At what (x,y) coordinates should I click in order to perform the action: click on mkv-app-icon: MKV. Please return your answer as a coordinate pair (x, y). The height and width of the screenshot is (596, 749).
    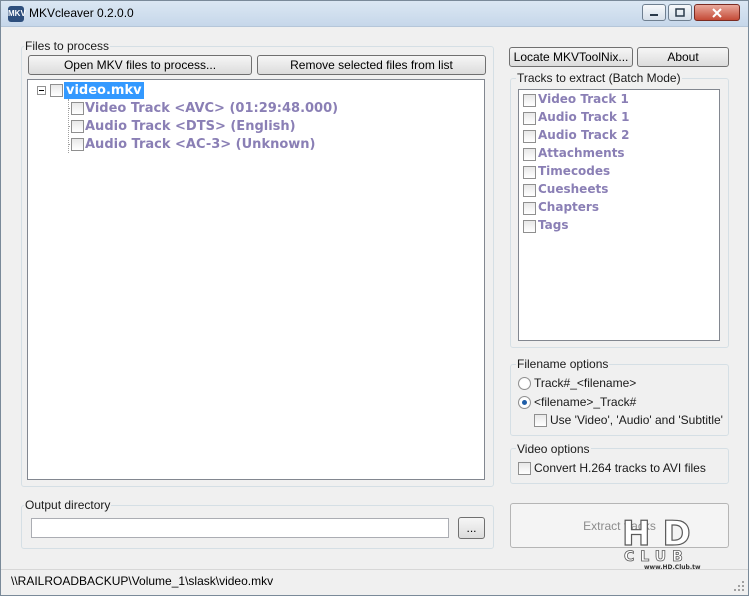
    Looking at the image, I should click on (17, 14).